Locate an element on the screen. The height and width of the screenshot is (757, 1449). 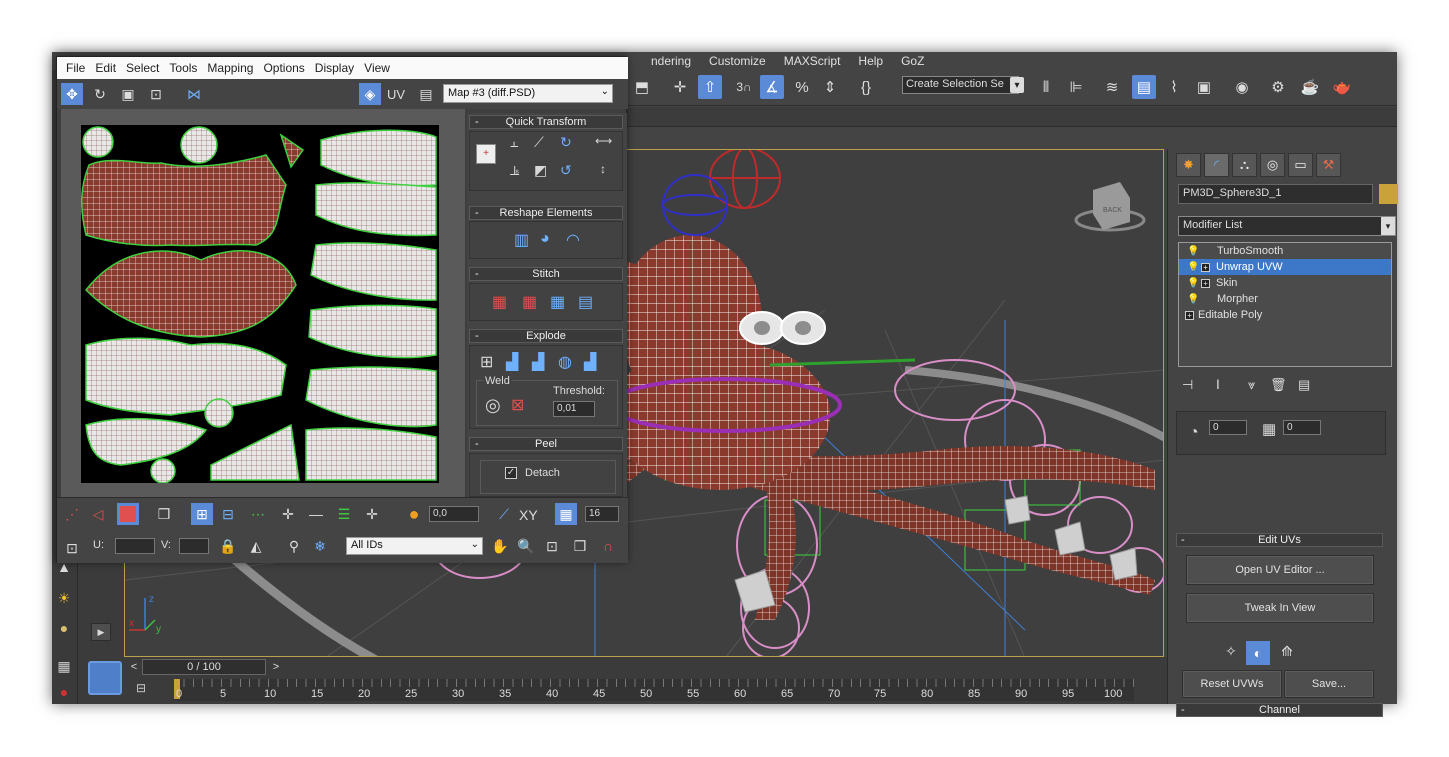
edit-uvs-rollout-header: - Edit UVs is located at coordinates (1279, 540).